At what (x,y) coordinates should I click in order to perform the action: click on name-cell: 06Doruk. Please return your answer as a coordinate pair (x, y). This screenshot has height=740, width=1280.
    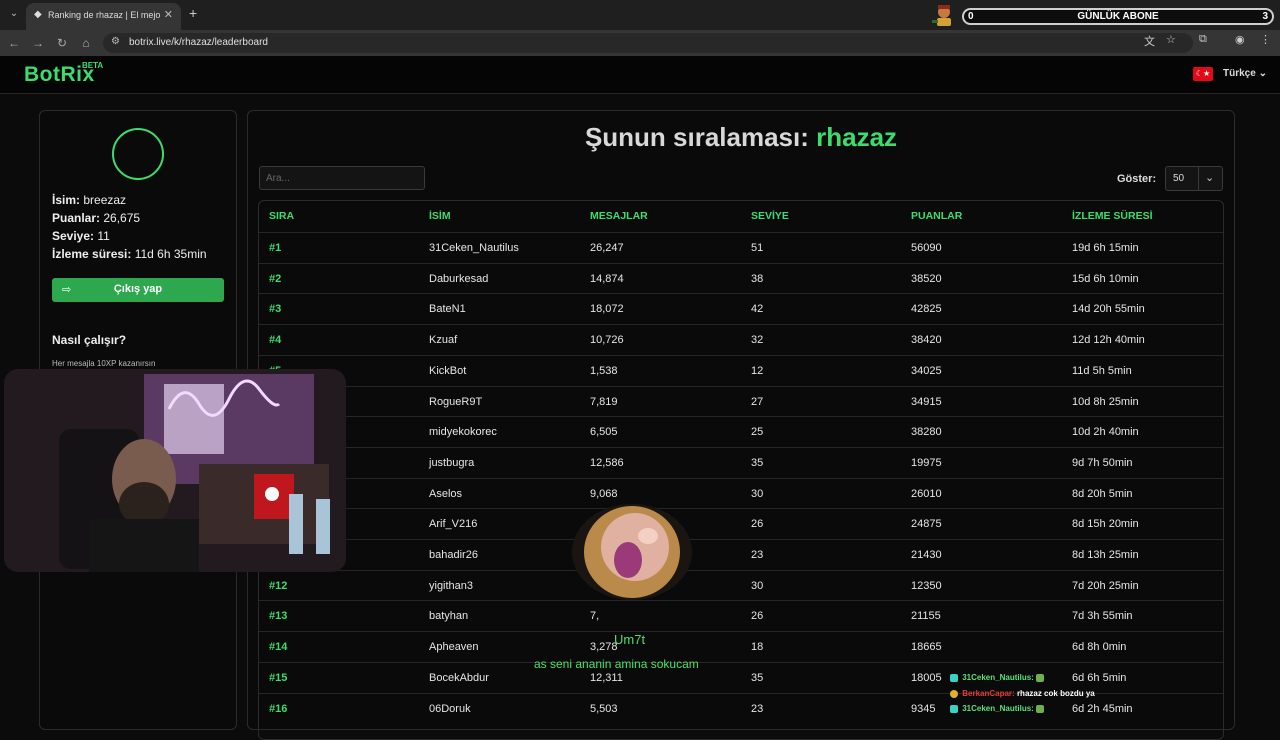
    Looking at the image, I should click on (450, 708).